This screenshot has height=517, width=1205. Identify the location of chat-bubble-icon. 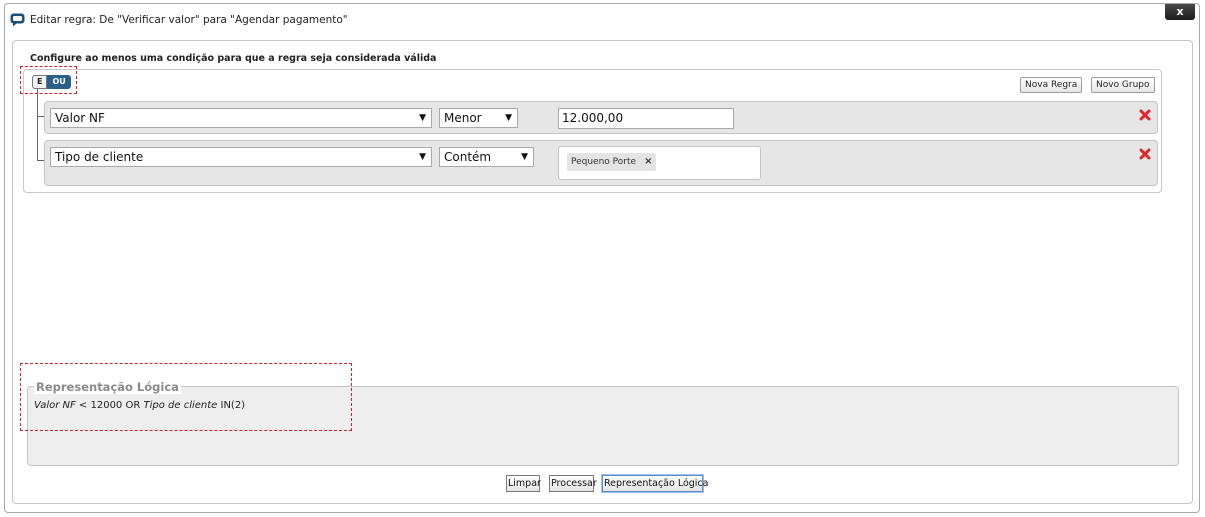
(17, 20).